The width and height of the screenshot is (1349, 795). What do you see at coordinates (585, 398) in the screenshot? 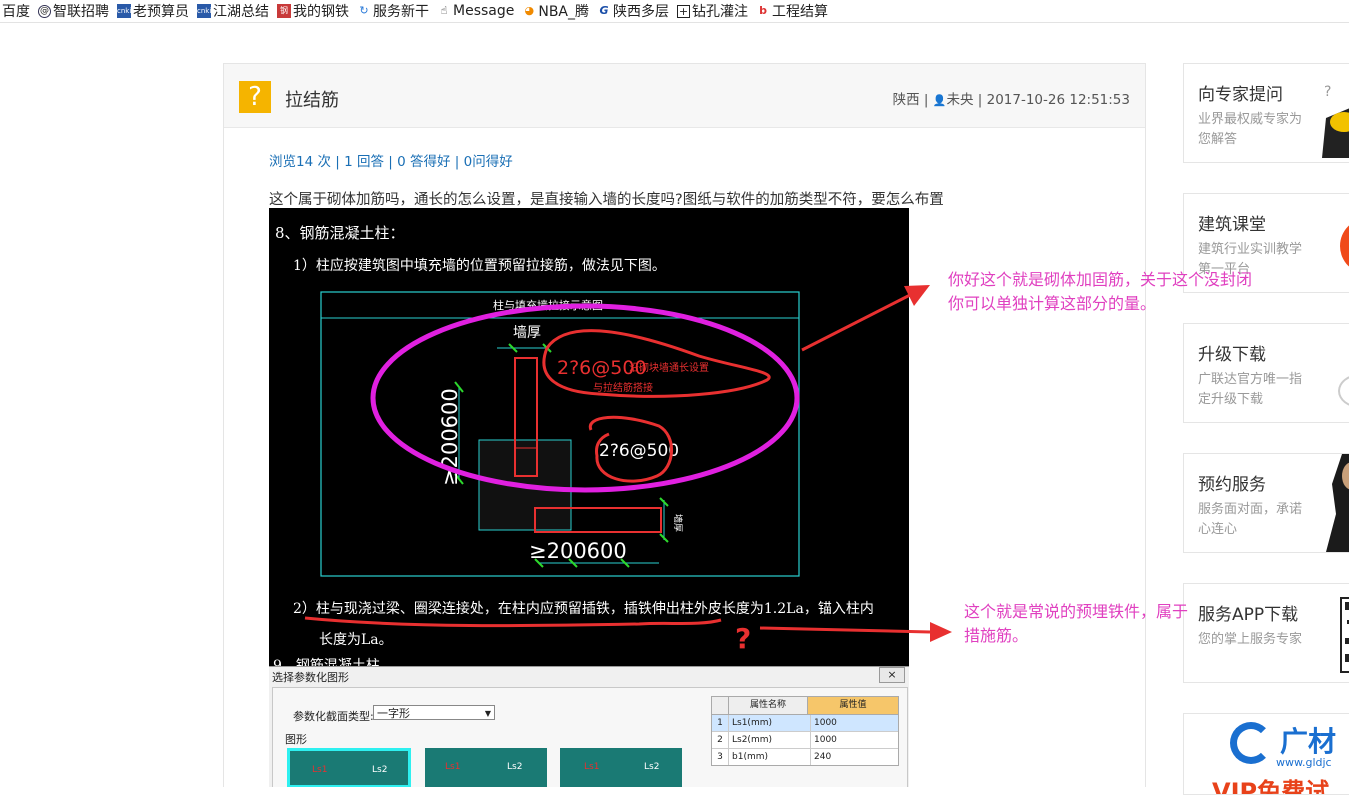
I see `highlight-ellipse` at bounding box center [585, 398].